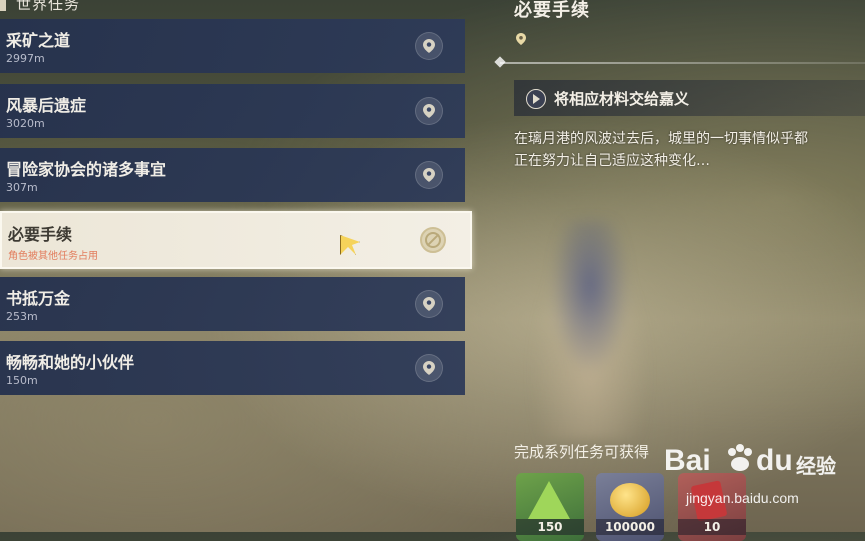 The image size is (865, 541). I want to click on quest-name: 畅畅和她的小伙伴, so click(70, 362).